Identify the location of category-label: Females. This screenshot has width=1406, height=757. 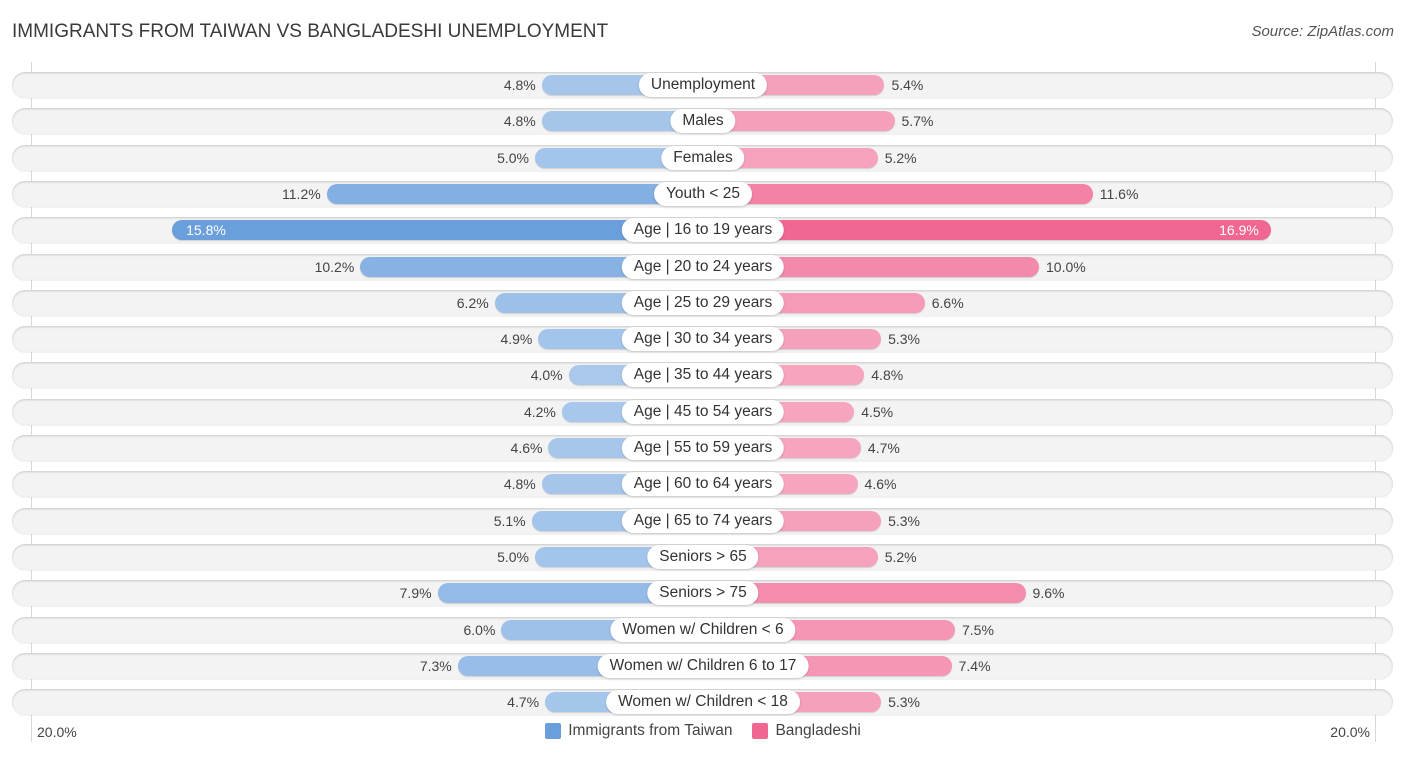
(703, 157).